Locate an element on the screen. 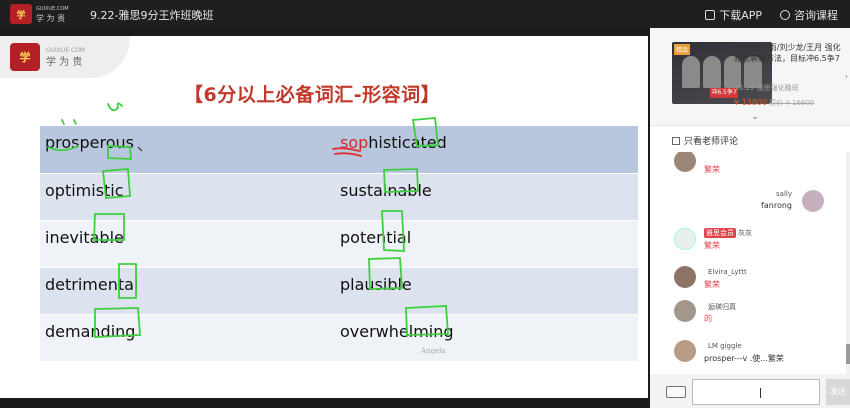 The width and height of the screenshot is (850, 408). vocab-left: detrimental is located at coordinates (189, 291).